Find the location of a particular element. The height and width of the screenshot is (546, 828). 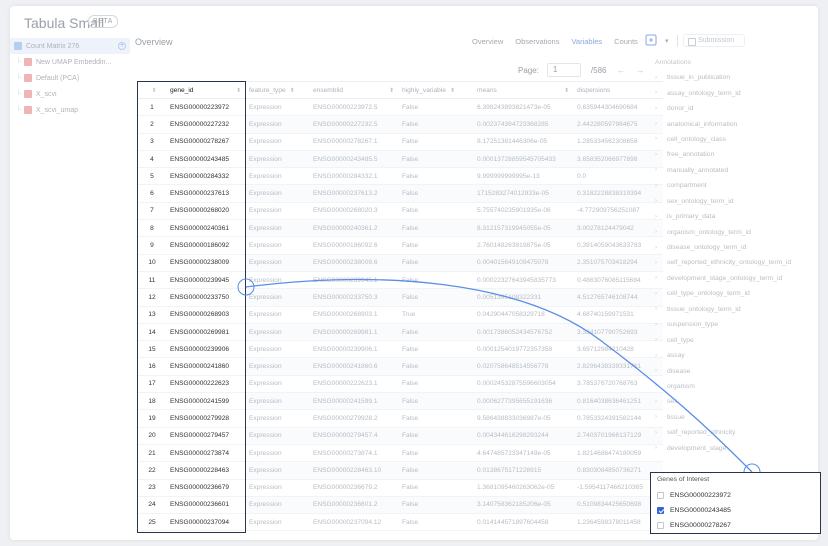

annotation-item: › assay_ontology_term_id is located at coordinates (735, 92).